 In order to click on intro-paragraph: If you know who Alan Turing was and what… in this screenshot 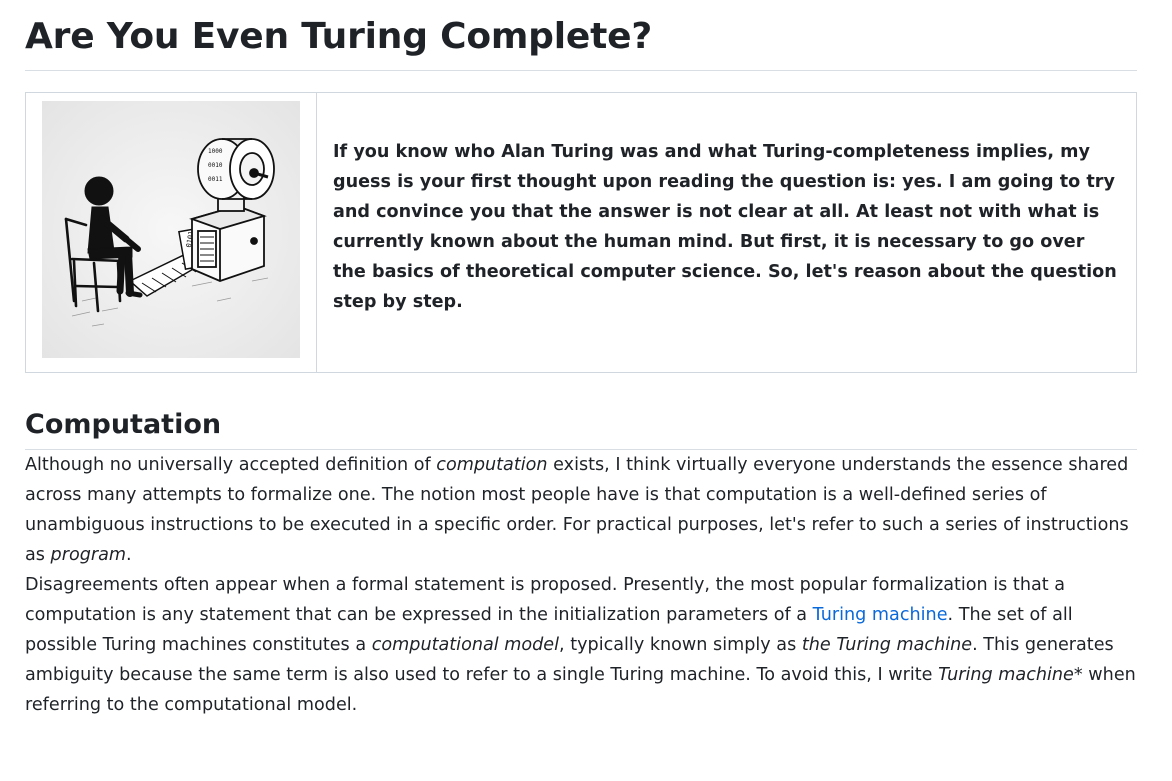, I will do `click(725, 226)`.